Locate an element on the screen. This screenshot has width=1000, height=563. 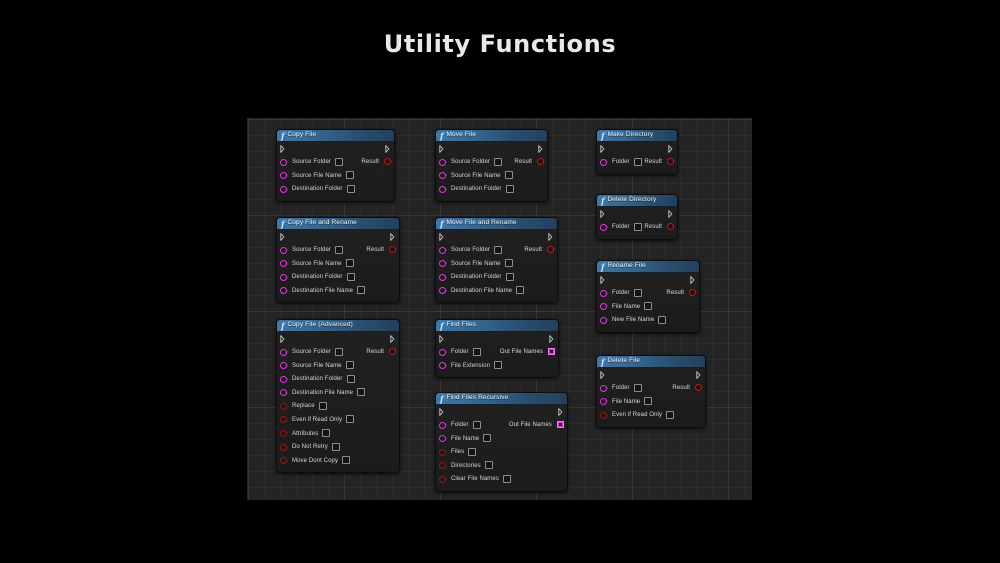
output-pin: Out File Names is located at coordinates (527, 351).